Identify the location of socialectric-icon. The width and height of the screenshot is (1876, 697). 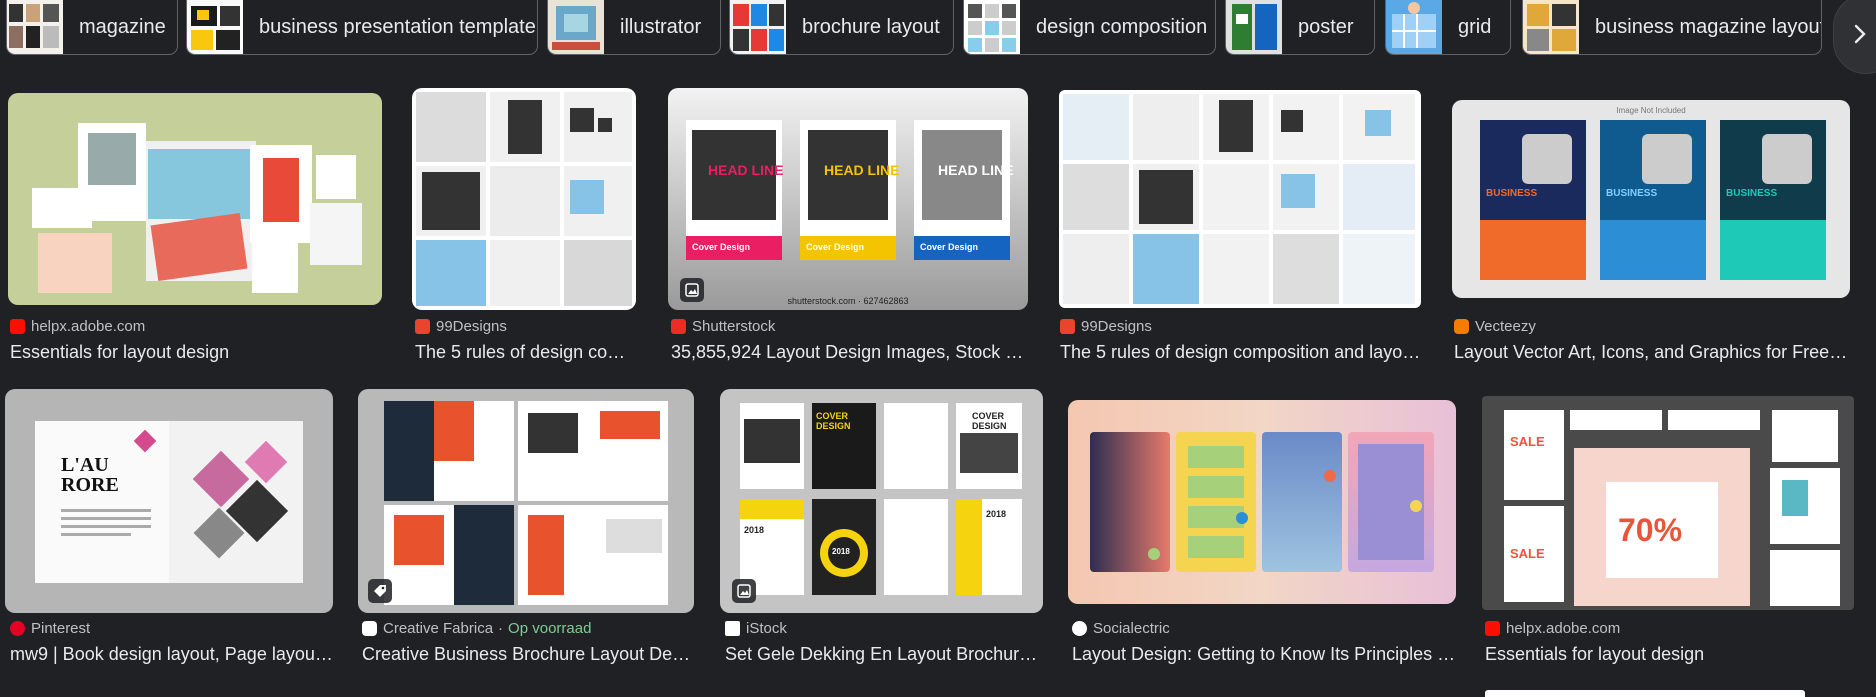
(1079, 628).